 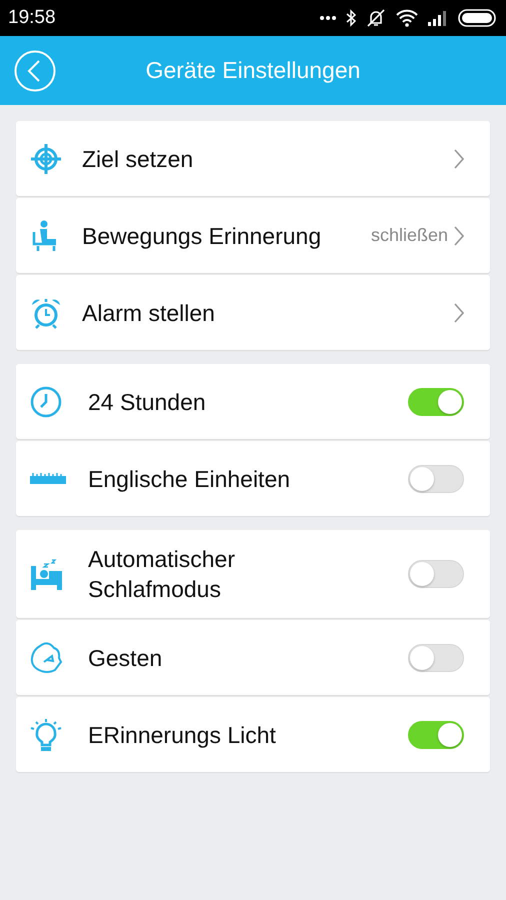 What do you see at coordinates (189, 479) in the screenshot?
I see `row-label: Englische Einheiten` at bounding box center [189, 479].